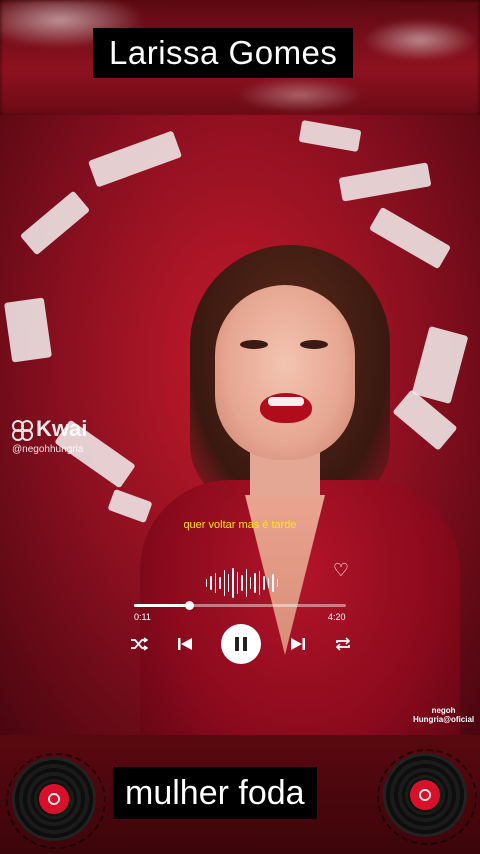 This screenshot has width=480, height=854. What do you see at coordinates (240, 525) in the screenshot?
I see `lyric-subtitle: quer voltar mas é tarde` at bounding box center [240, 525].